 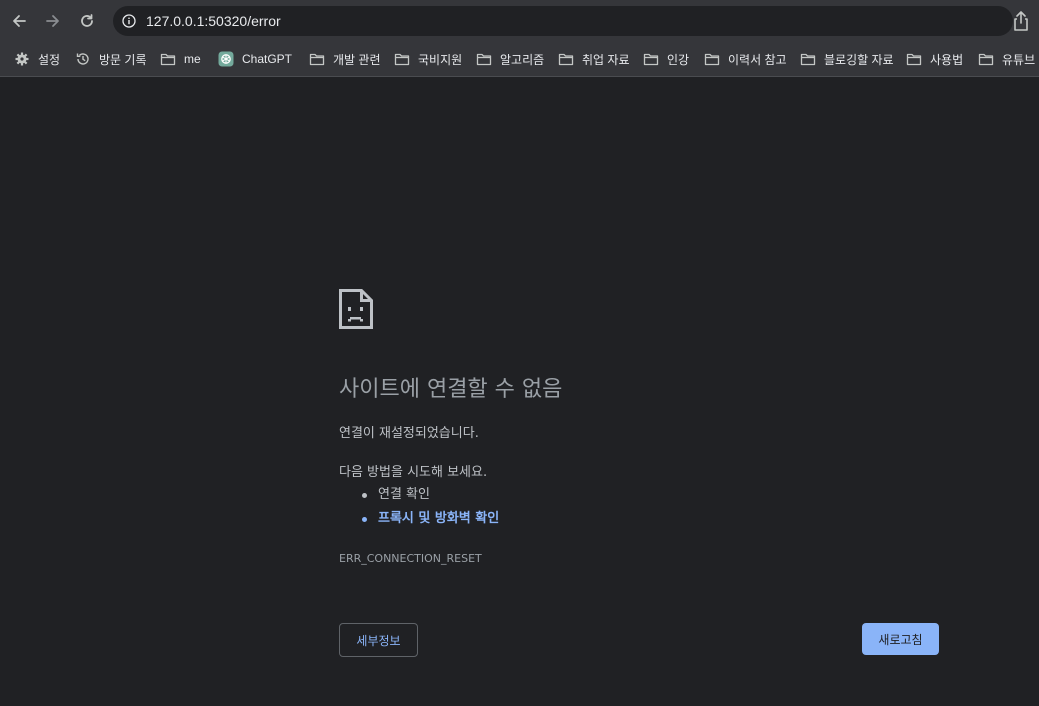 I want to click on suggestion-label: 연결 확인, so click(x=404, y=494).